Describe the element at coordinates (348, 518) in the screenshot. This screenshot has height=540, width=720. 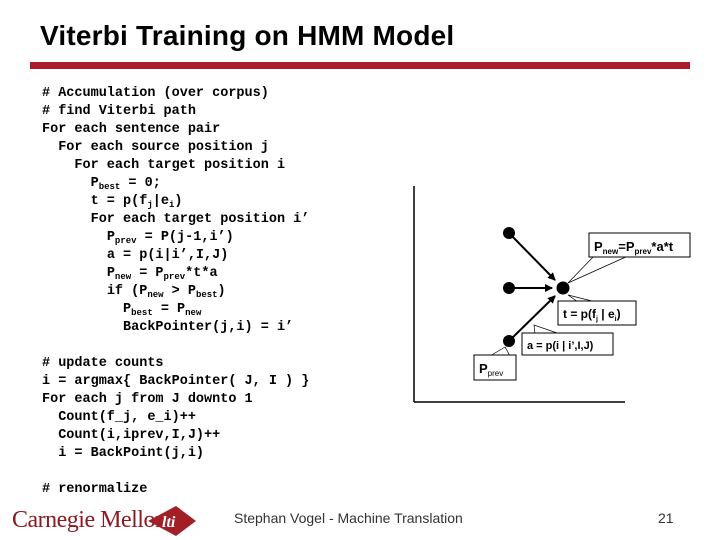
I see `footer-author: Stephan Vogel - Machine Translation` at that location.